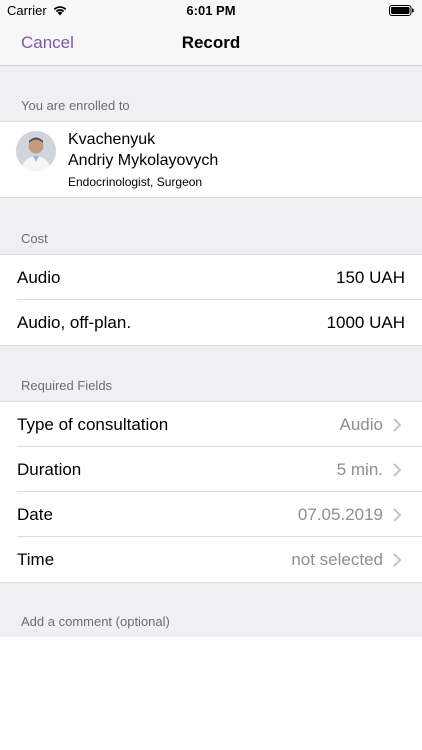  Describe the element at coordinates (35, 514) in the screenshot. I see `field-label: Date` at that location.